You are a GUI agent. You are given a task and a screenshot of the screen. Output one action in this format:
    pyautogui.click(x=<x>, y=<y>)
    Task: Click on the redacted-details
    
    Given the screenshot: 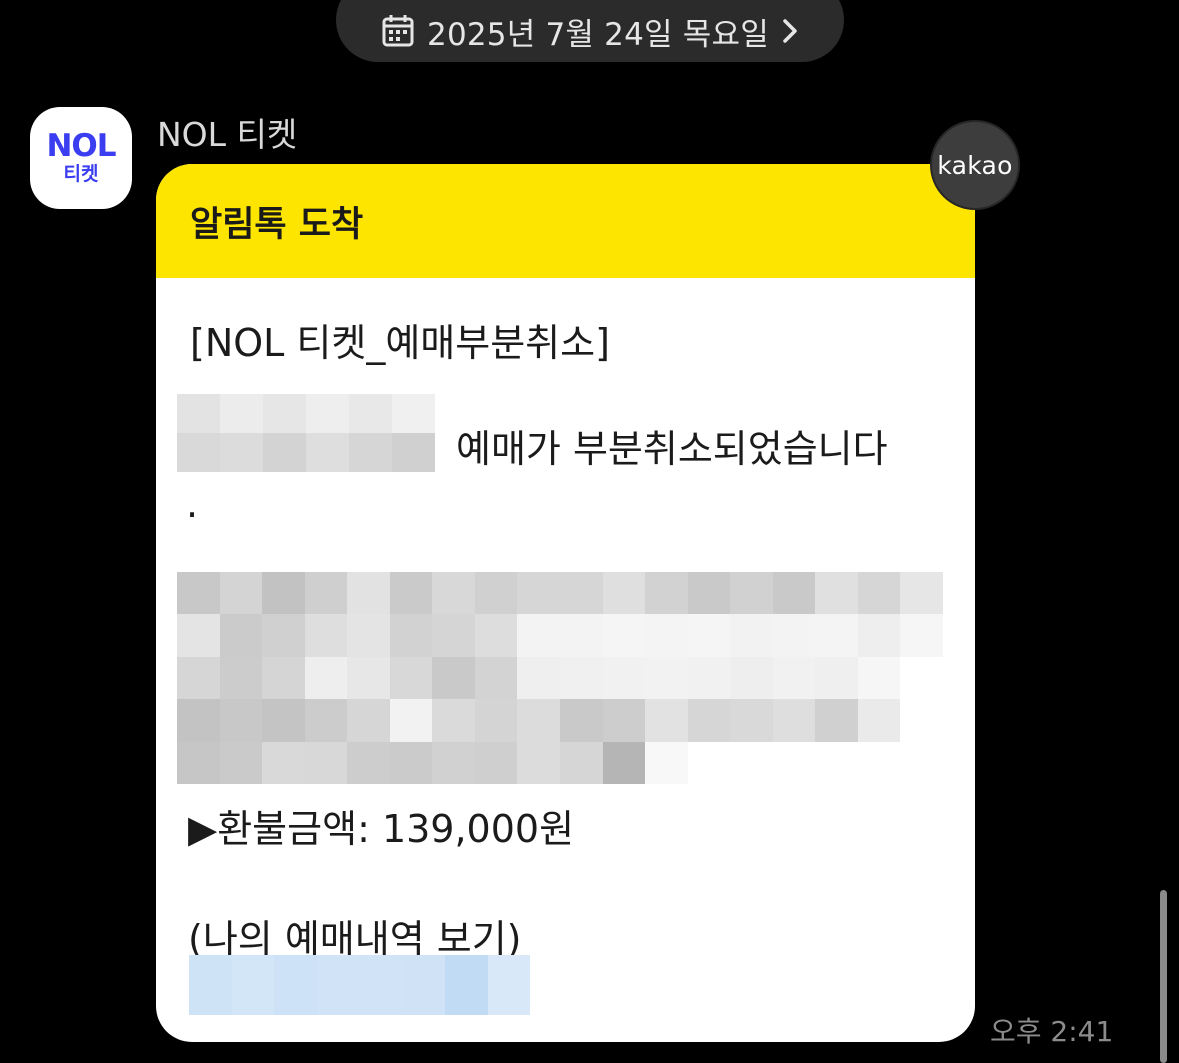 What is the action you would take?
    pyautogui.click(x=560, y=678)
    